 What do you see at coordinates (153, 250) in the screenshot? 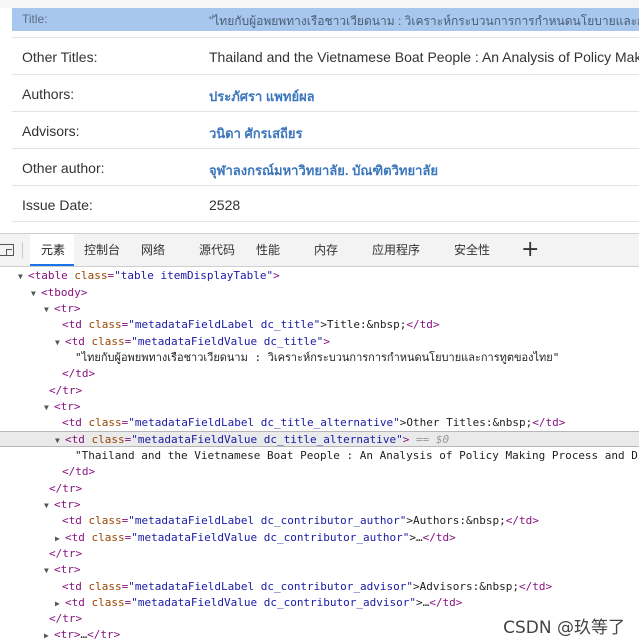
I see `tab-network: 网络` at bounding box center [153, 250].